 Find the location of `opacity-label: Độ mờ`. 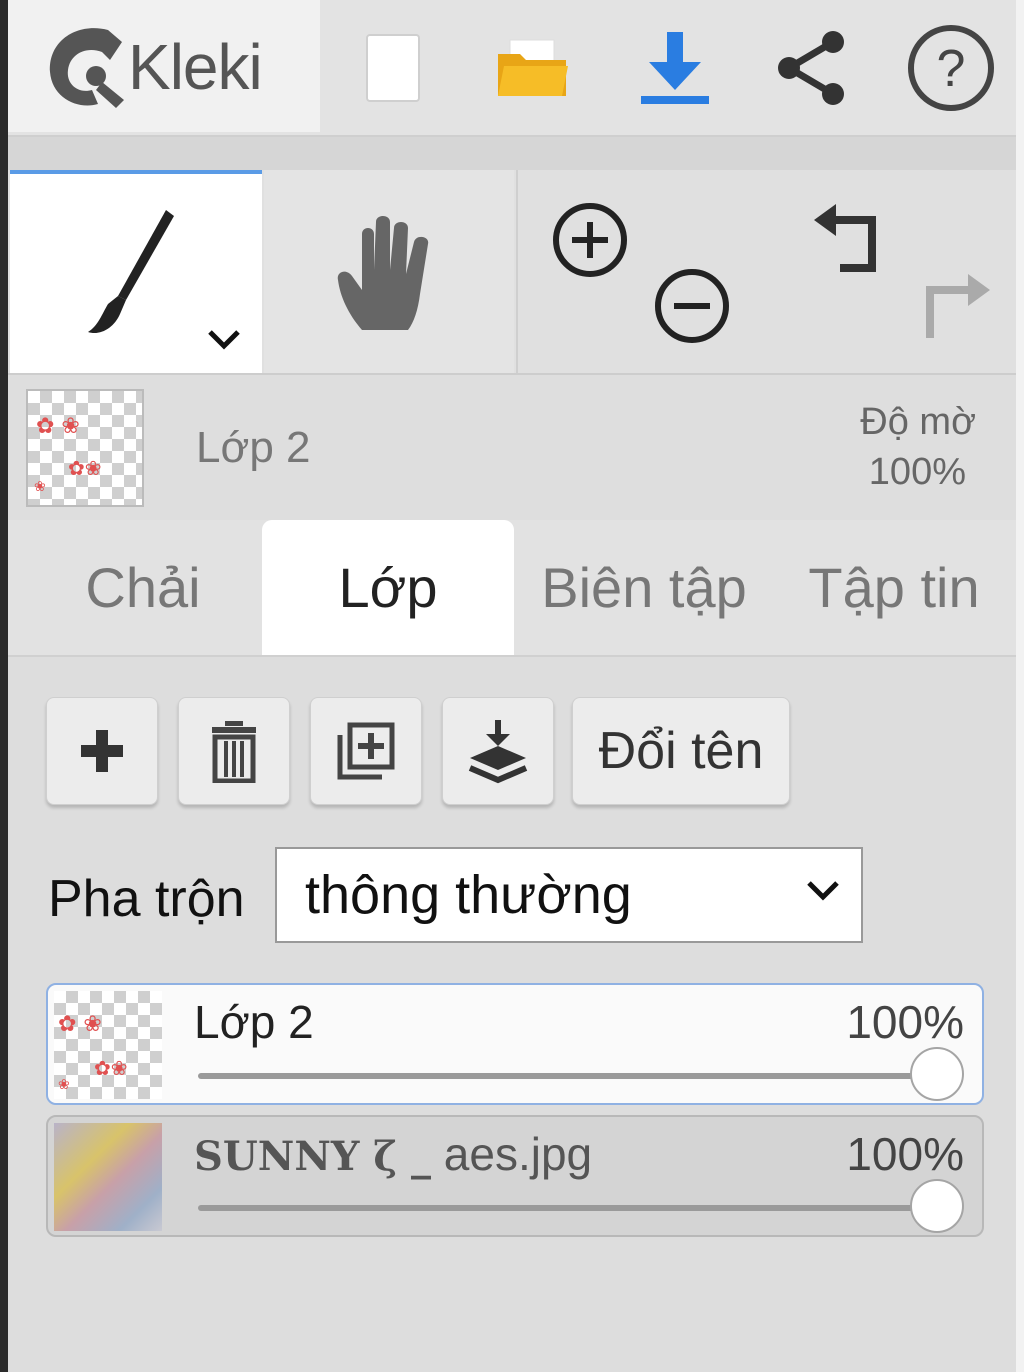

opacity-label: Độ mờ is located at coordinates (918, 422).